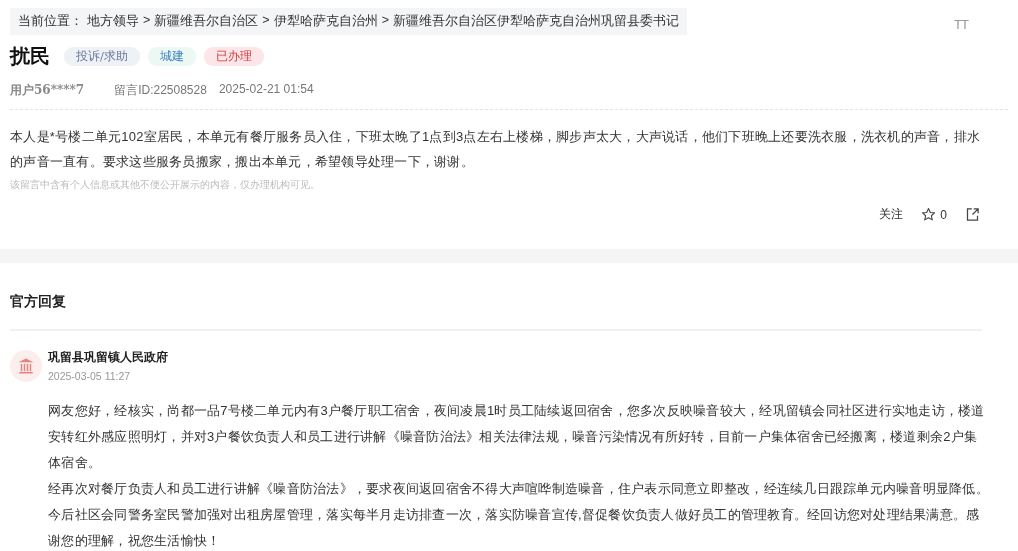  Describe the element at coordinates (26, 365) in the screenshot. I see `government-building-icon` at that location.